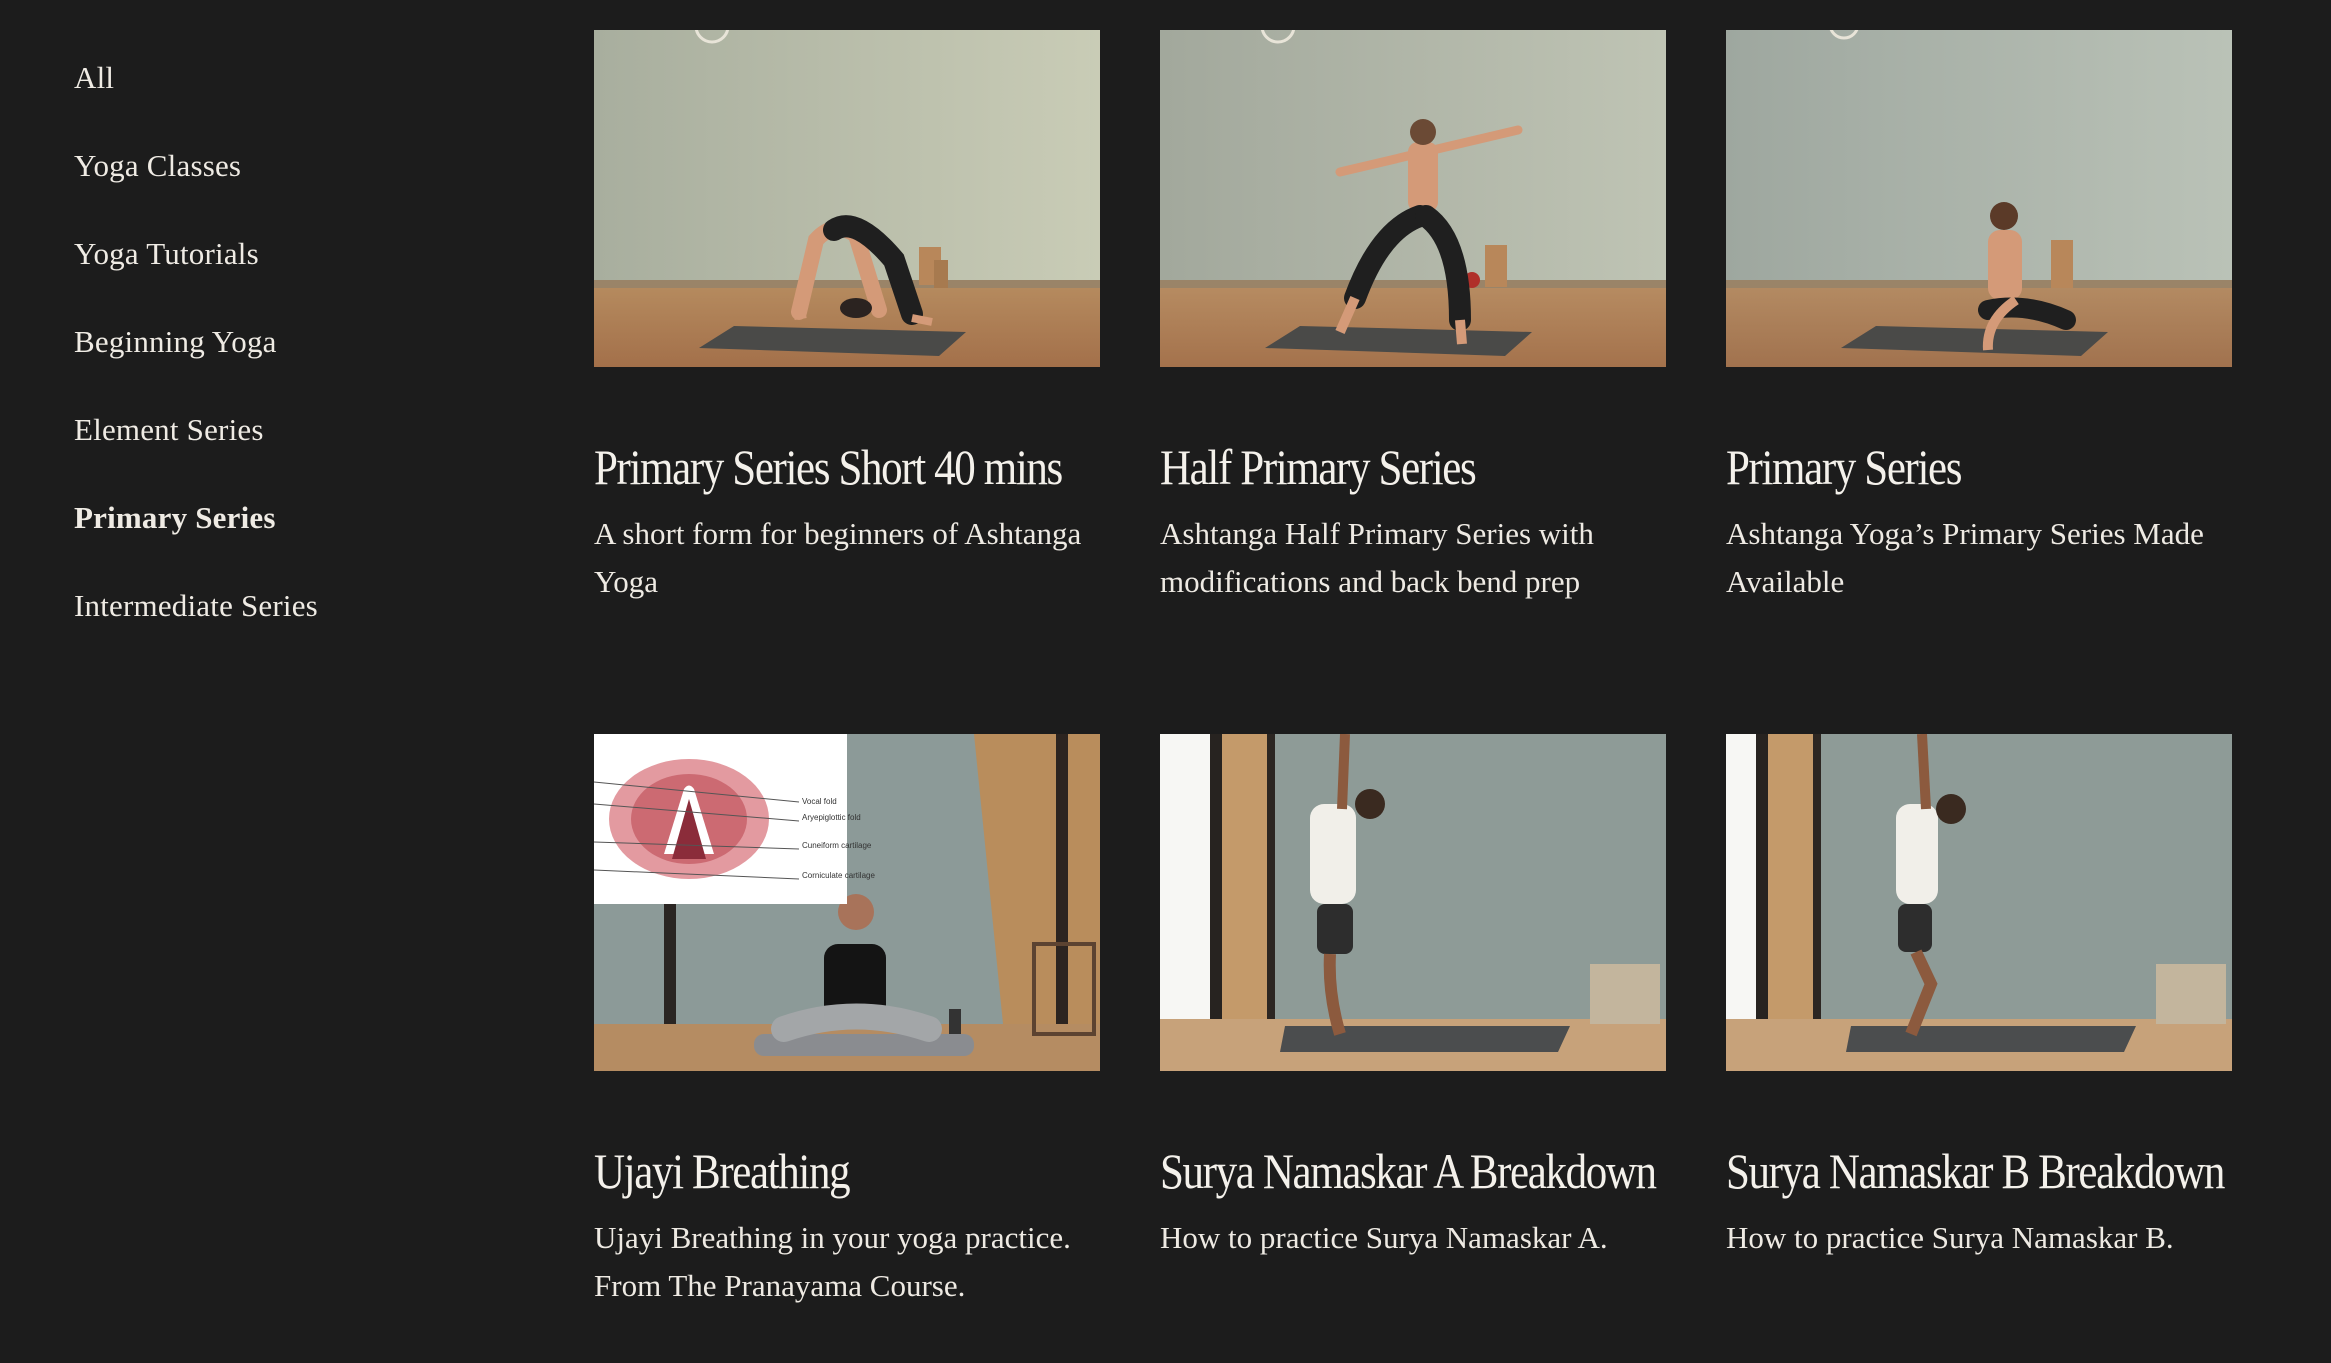 The width and height of the screenshot is (2331, 1363). What do you see at coordinates (811, 1171) in the screenshot?
I see `card-title: Ujayi Breathing` at bounding box center [811, 1171].